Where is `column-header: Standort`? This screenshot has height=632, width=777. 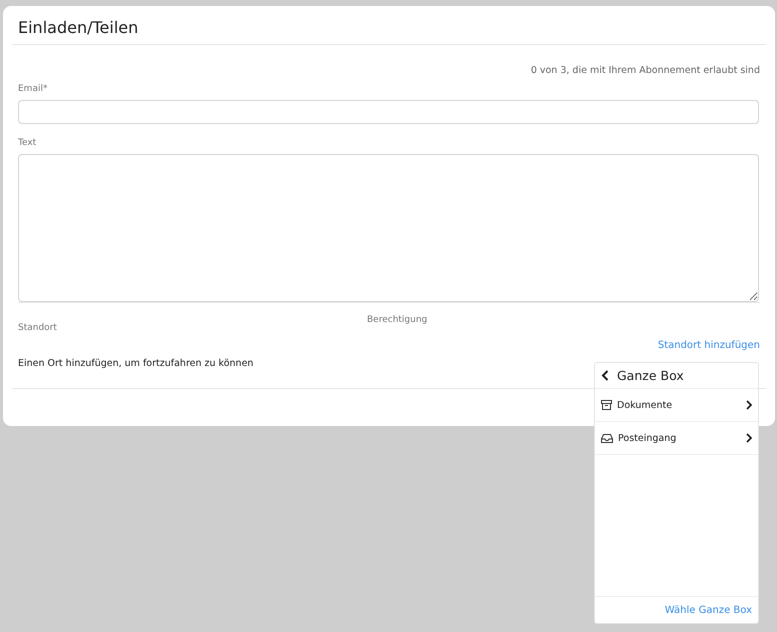 column-header: Standort is located at coordinates (37, 328).